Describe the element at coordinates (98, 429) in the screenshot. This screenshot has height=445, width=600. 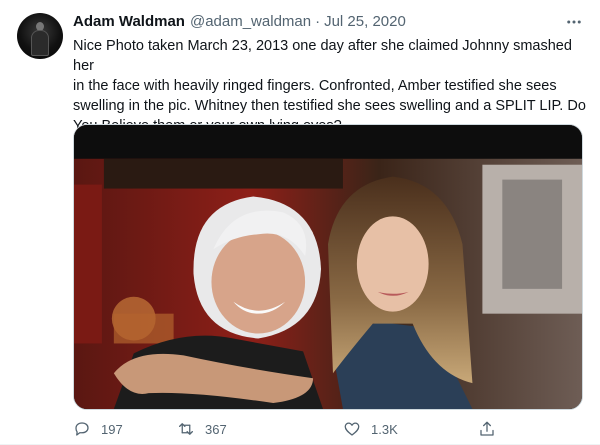
I see `reply-button: 197` at that location.